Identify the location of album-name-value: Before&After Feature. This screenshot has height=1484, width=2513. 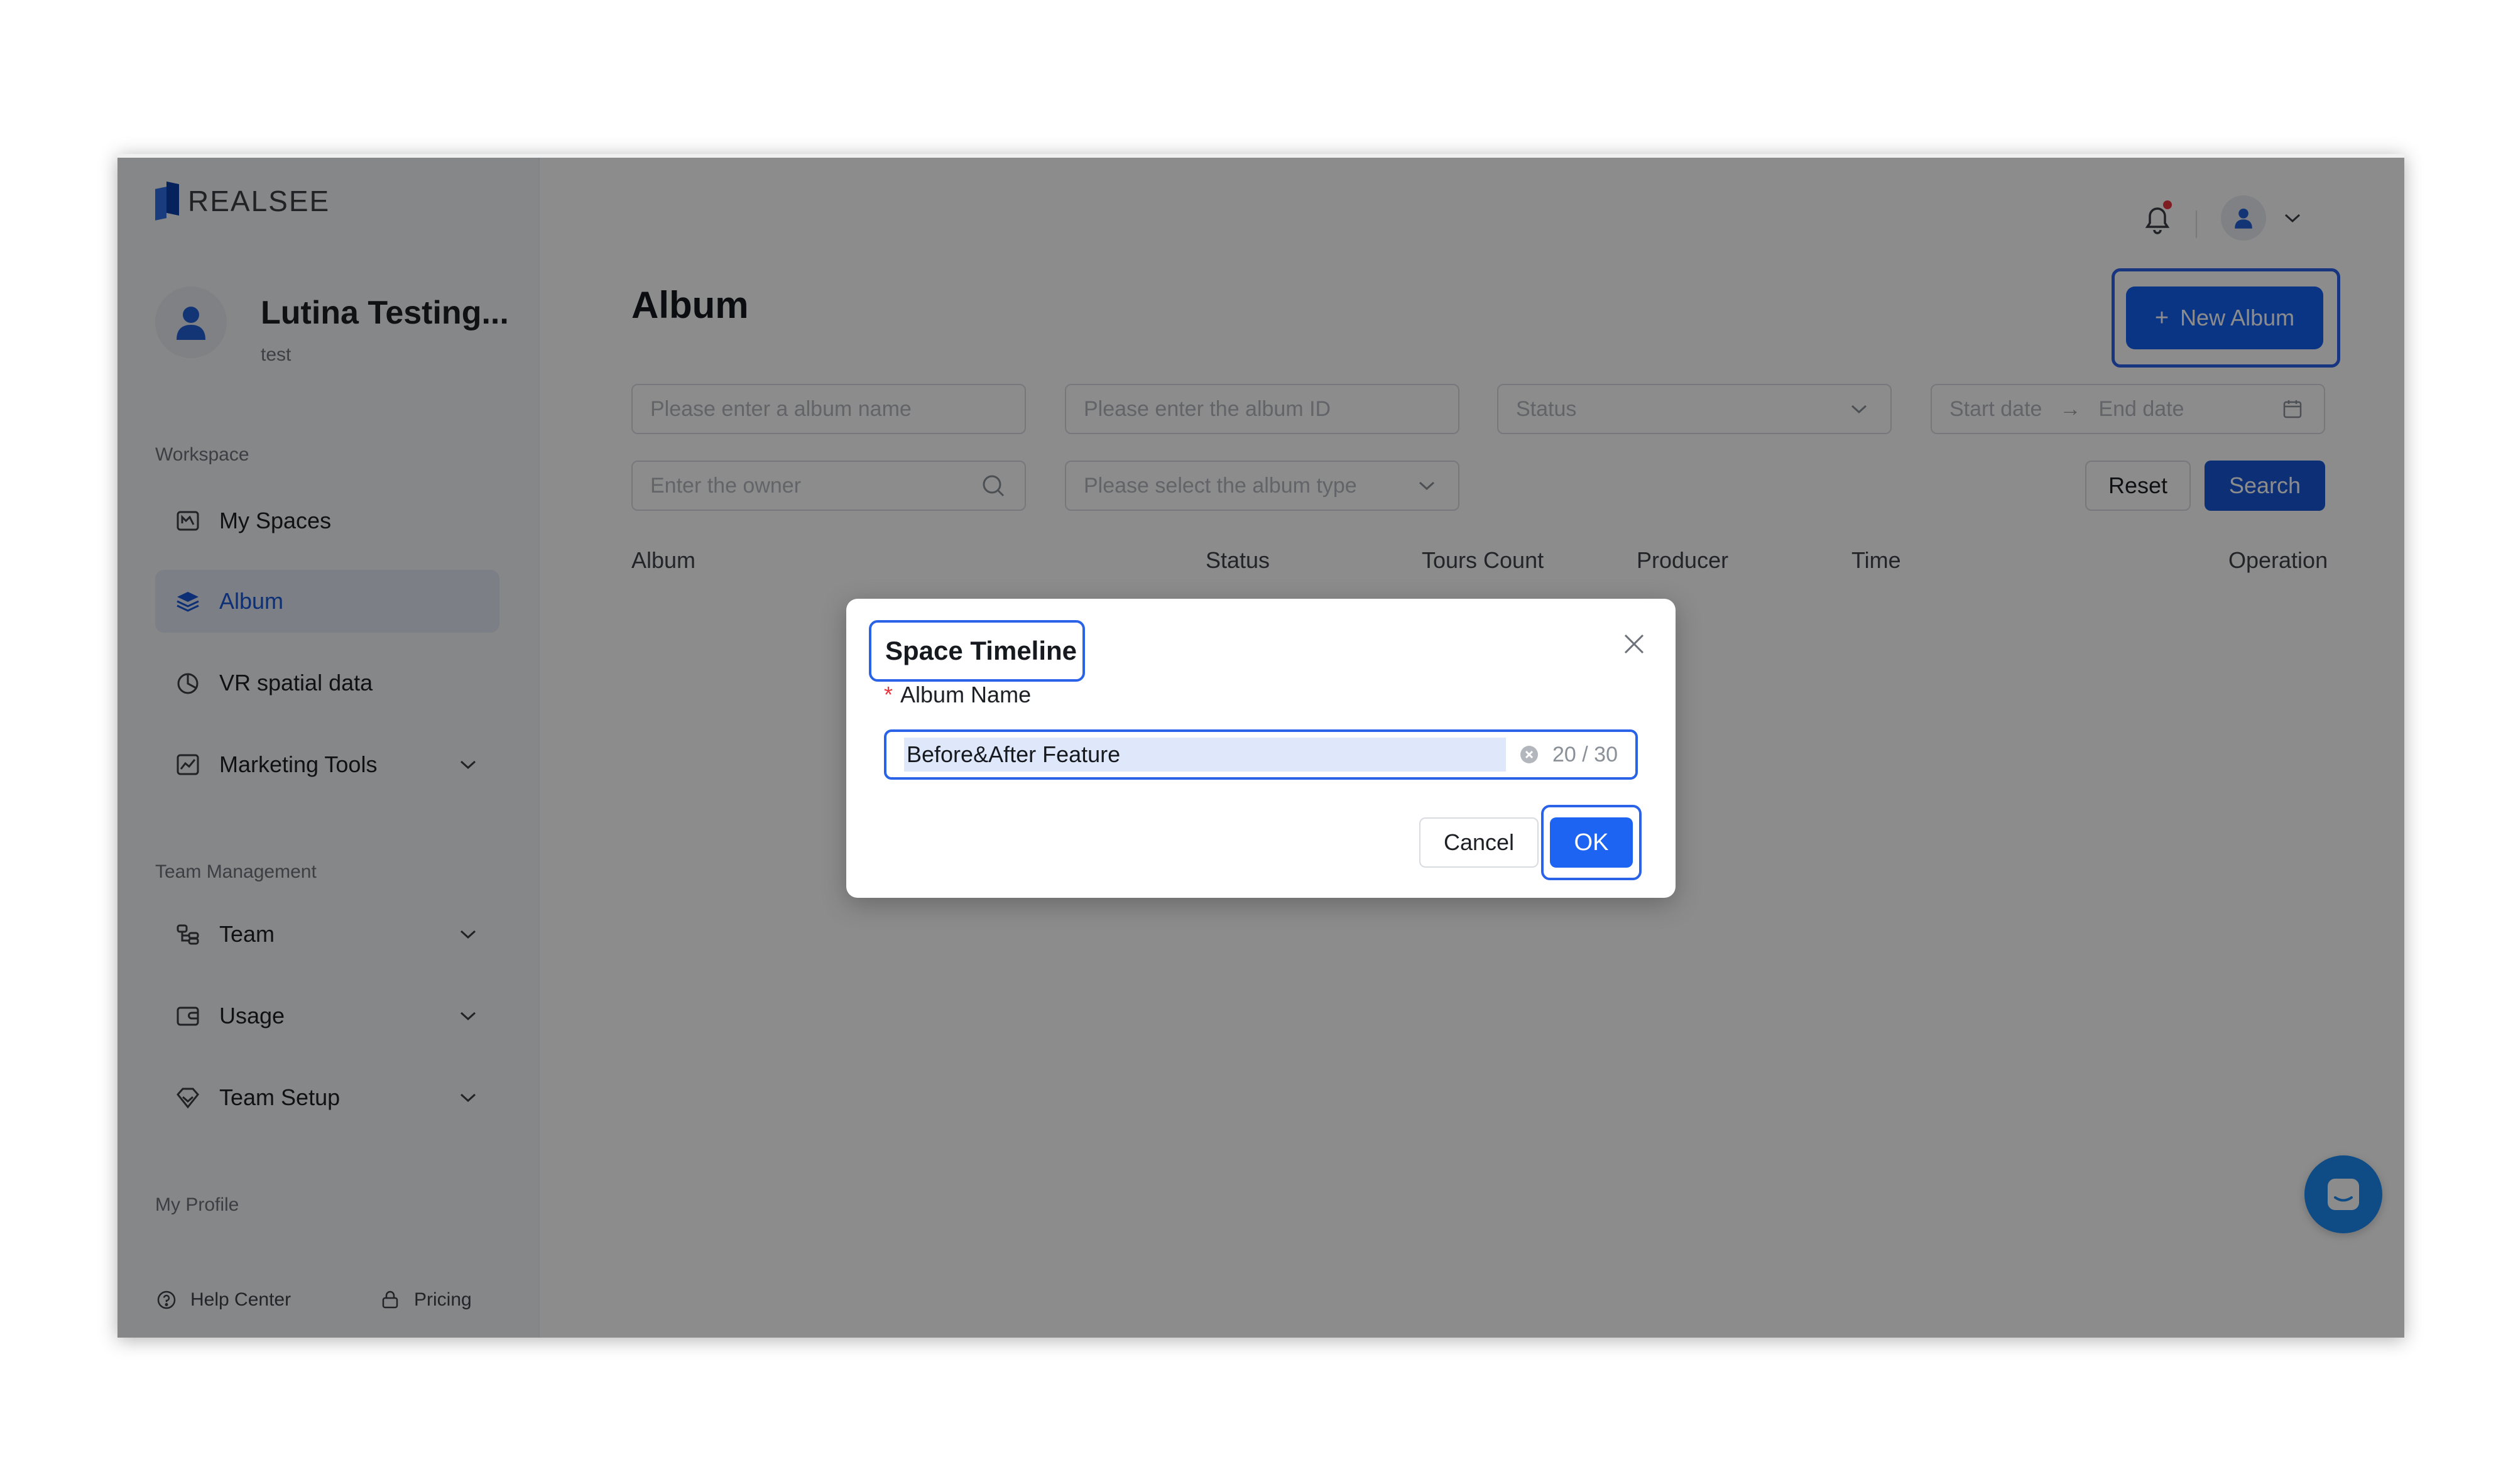
(1205, 755).